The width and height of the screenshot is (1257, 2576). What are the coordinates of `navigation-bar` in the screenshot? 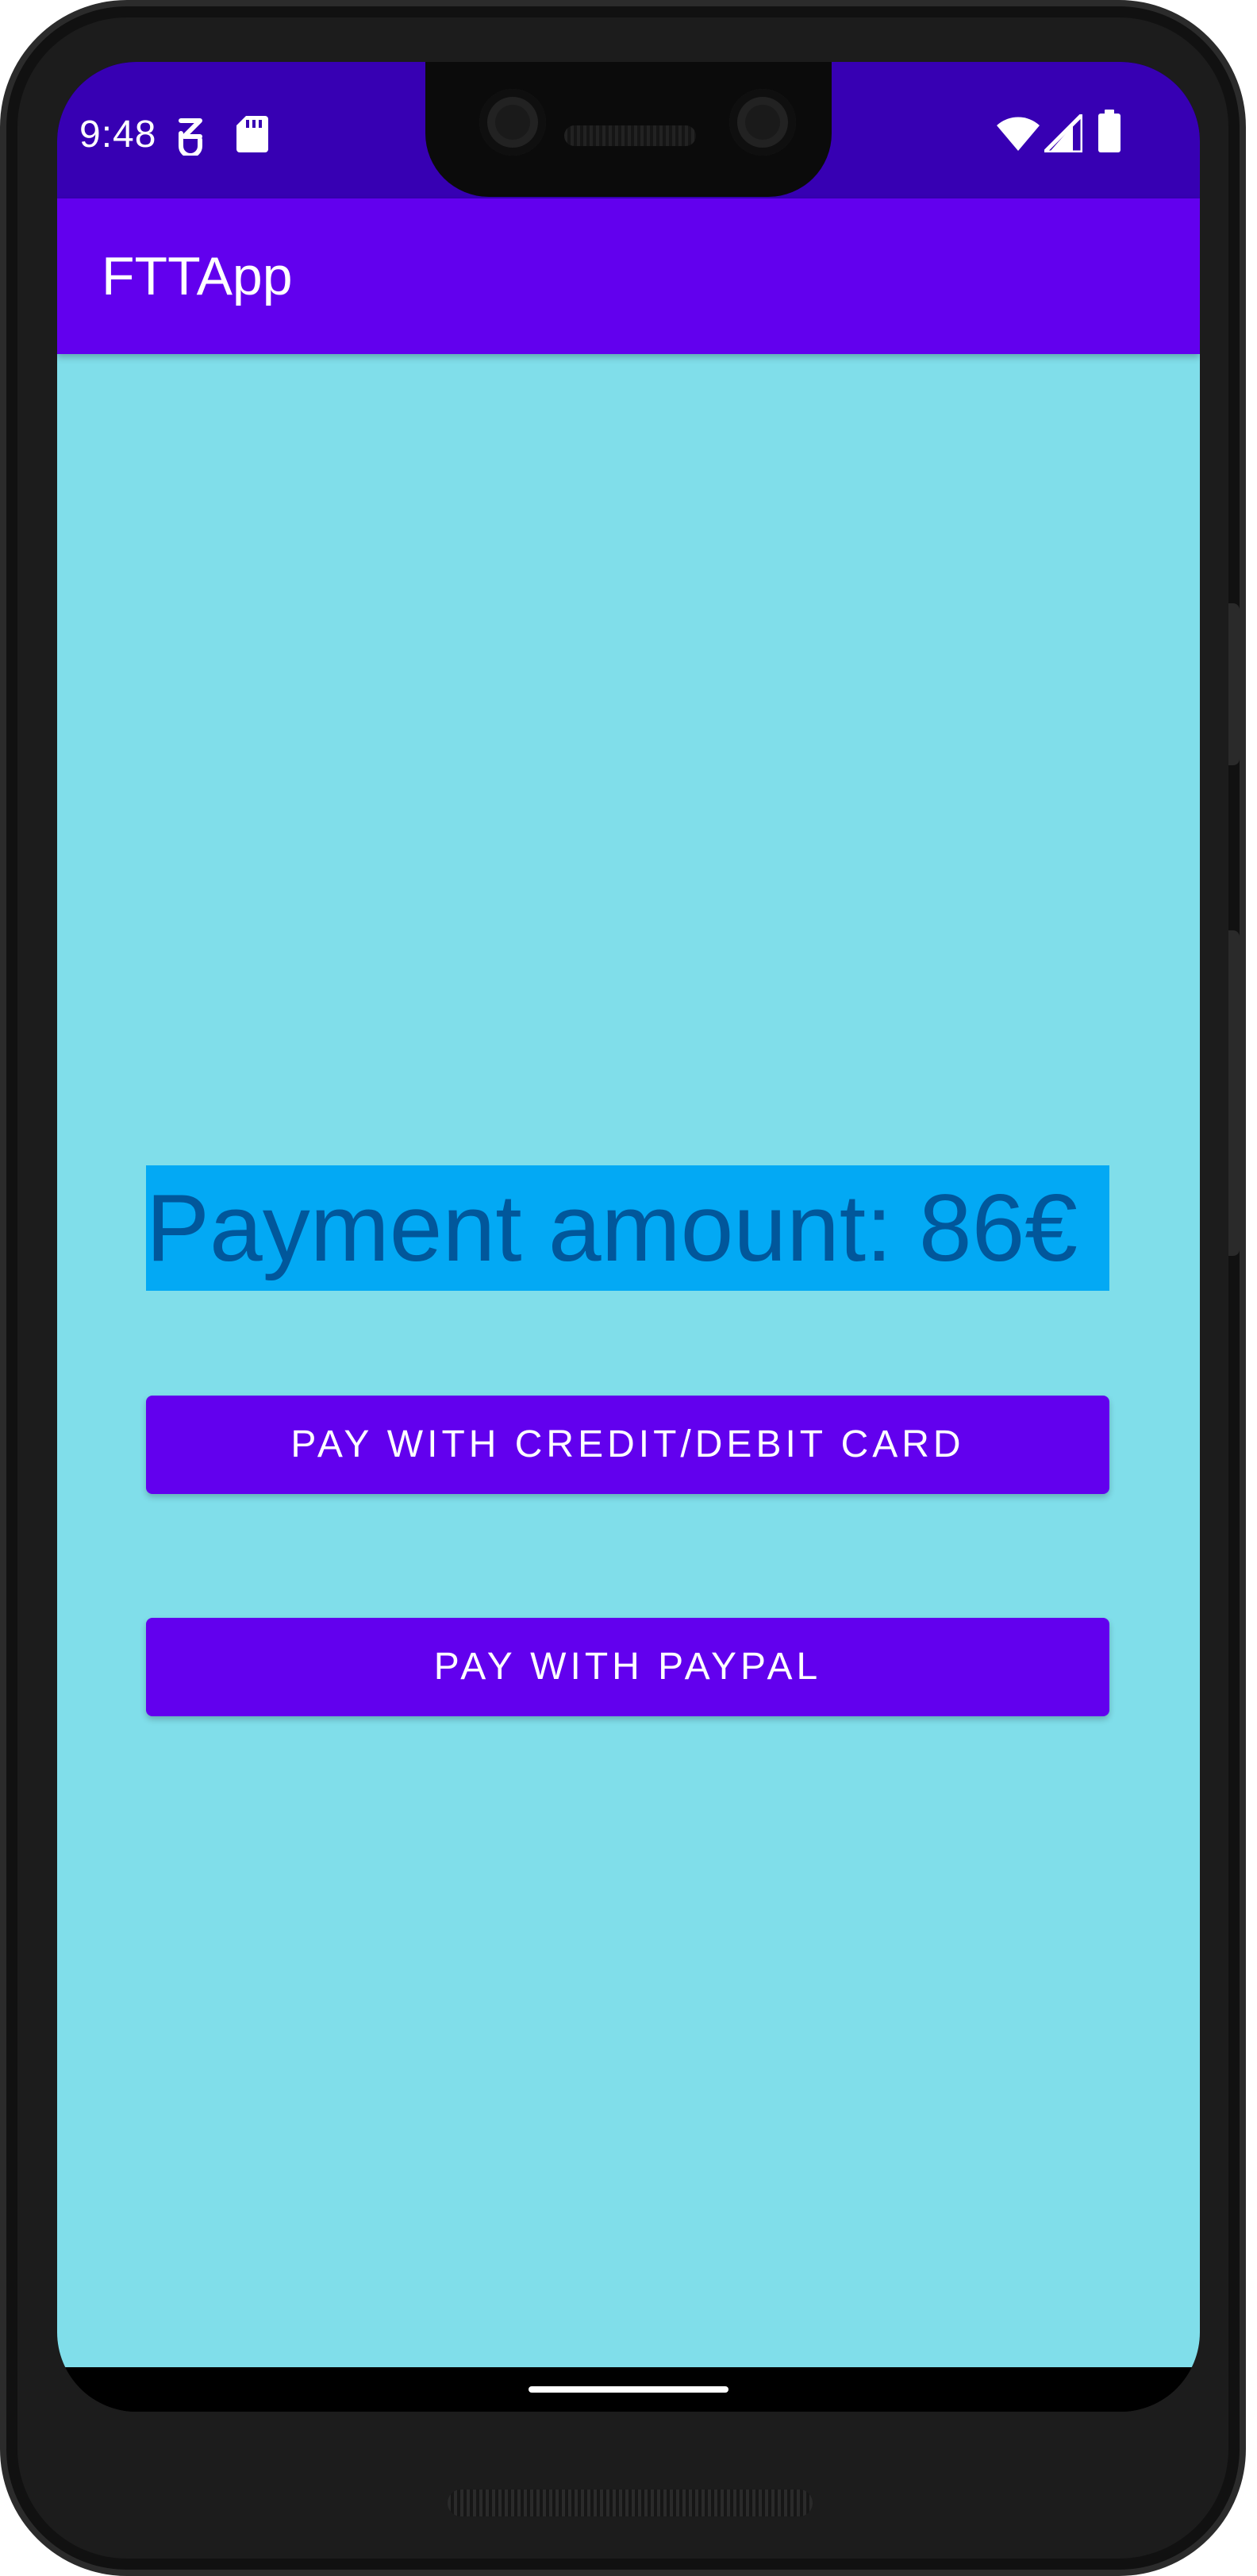 It's located at (628, 2389).